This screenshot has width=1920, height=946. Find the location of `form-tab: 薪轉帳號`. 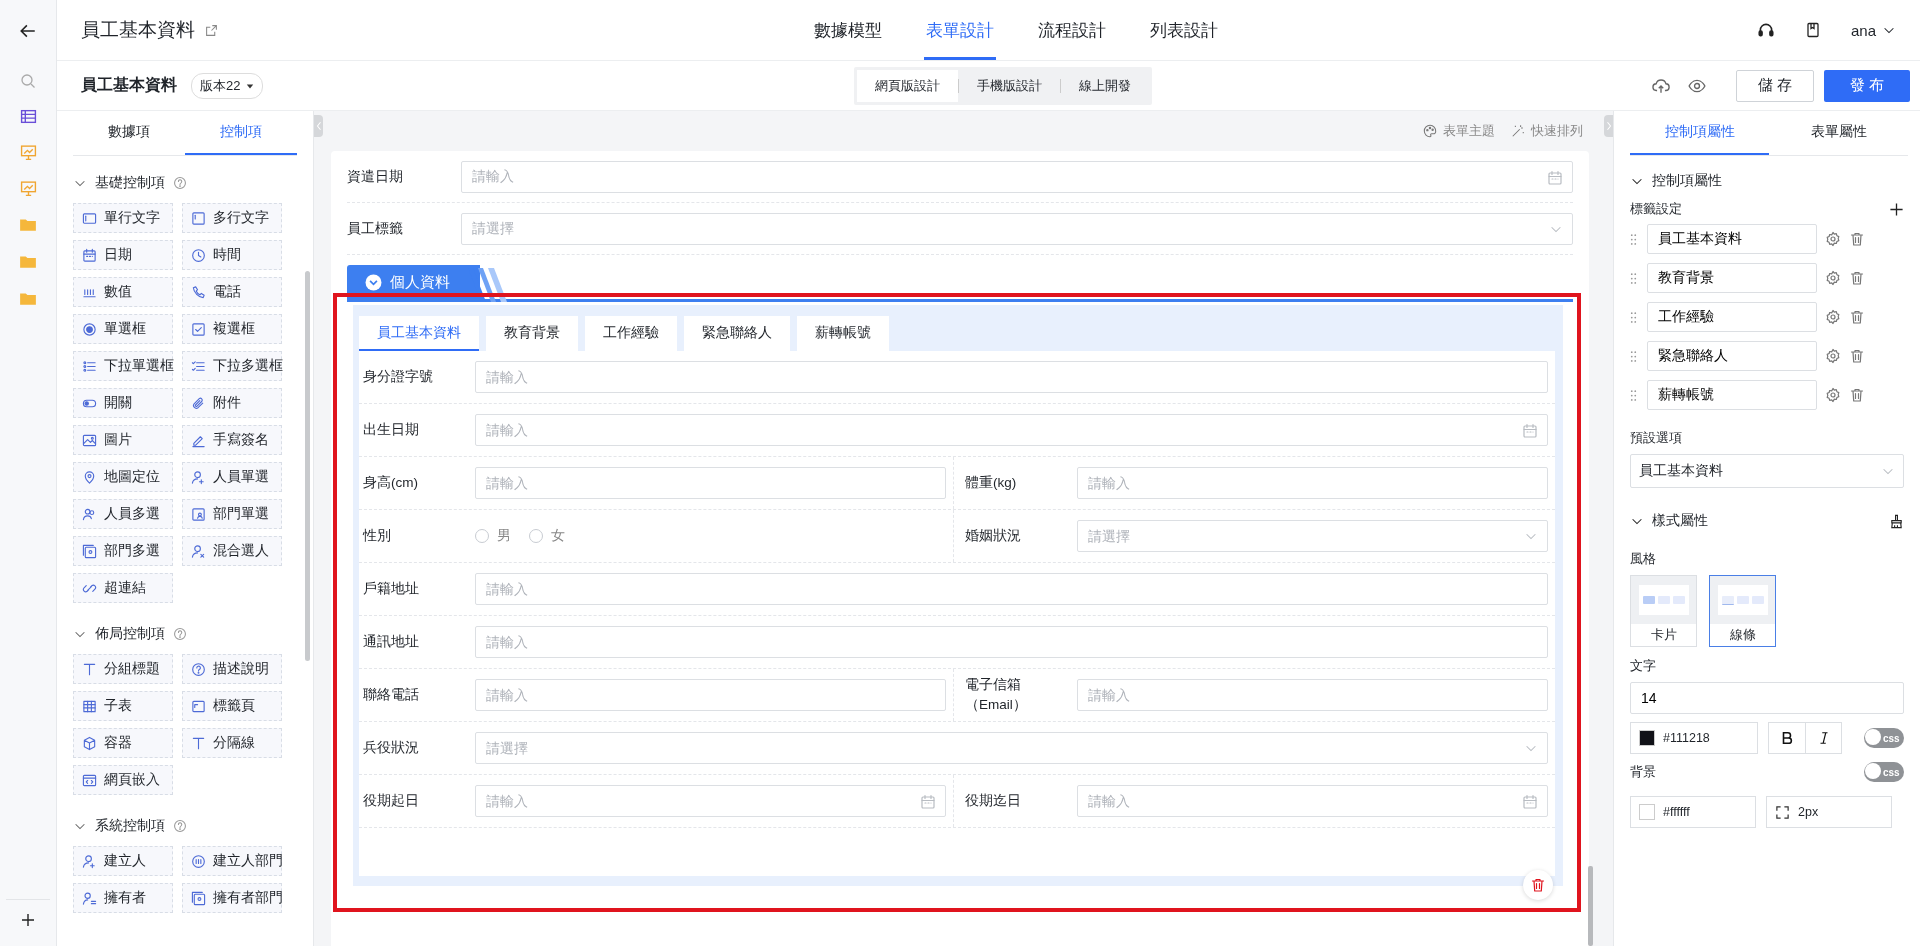

form-tab: 薪轉帳號 is located at coordinates (843, 333).